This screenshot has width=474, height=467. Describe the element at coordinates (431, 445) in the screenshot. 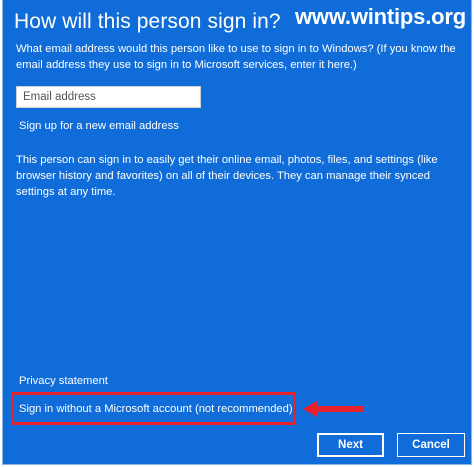

I see `cancel-button: Cancel` at that location.